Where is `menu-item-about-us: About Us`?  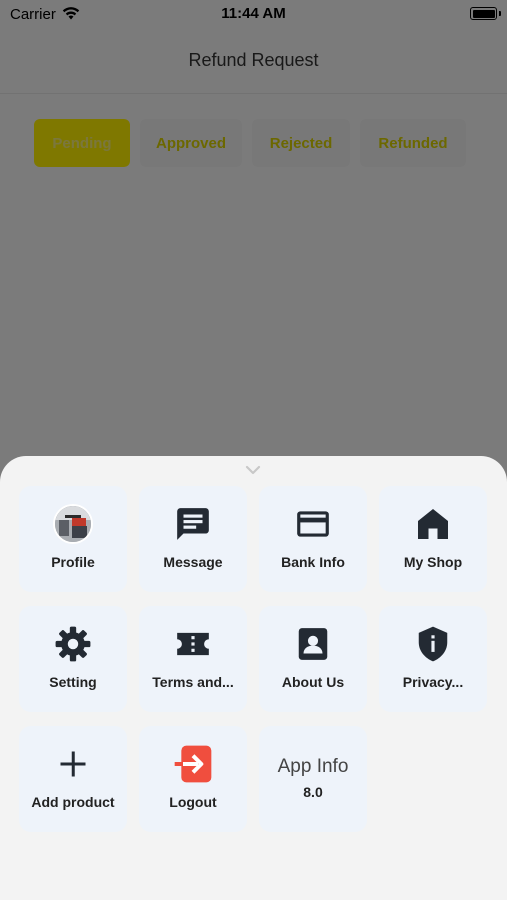 menu-item-about-us: About Us is located at coordinates (313, 659).